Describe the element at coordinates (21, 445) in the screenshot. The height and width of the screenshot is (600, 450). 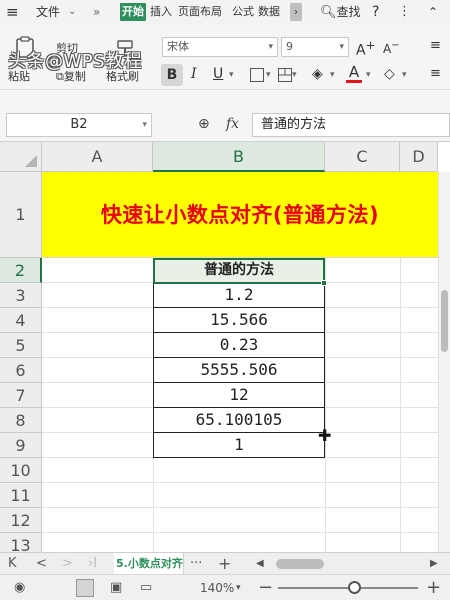
I see `row-header-9: 9` at that location.